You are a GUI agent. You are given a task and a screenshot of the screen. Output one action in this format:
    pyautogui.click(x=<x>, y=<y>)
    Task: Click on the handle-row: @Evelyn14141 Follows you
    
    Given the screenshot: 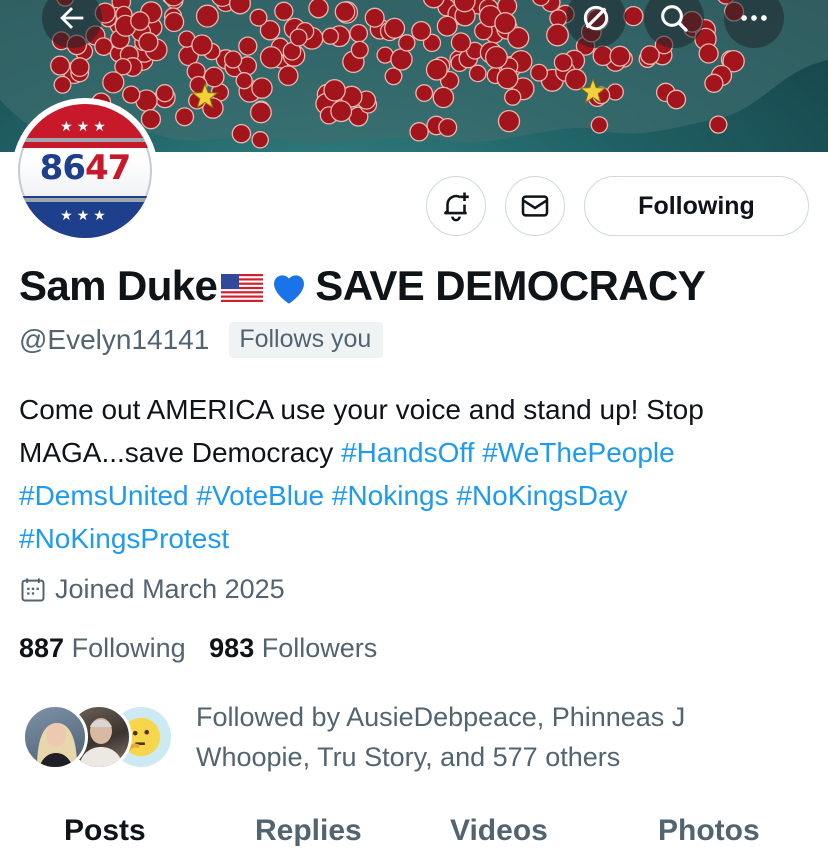 What is the action you would take?
    pyautogui.click(x=201, y=340)
    